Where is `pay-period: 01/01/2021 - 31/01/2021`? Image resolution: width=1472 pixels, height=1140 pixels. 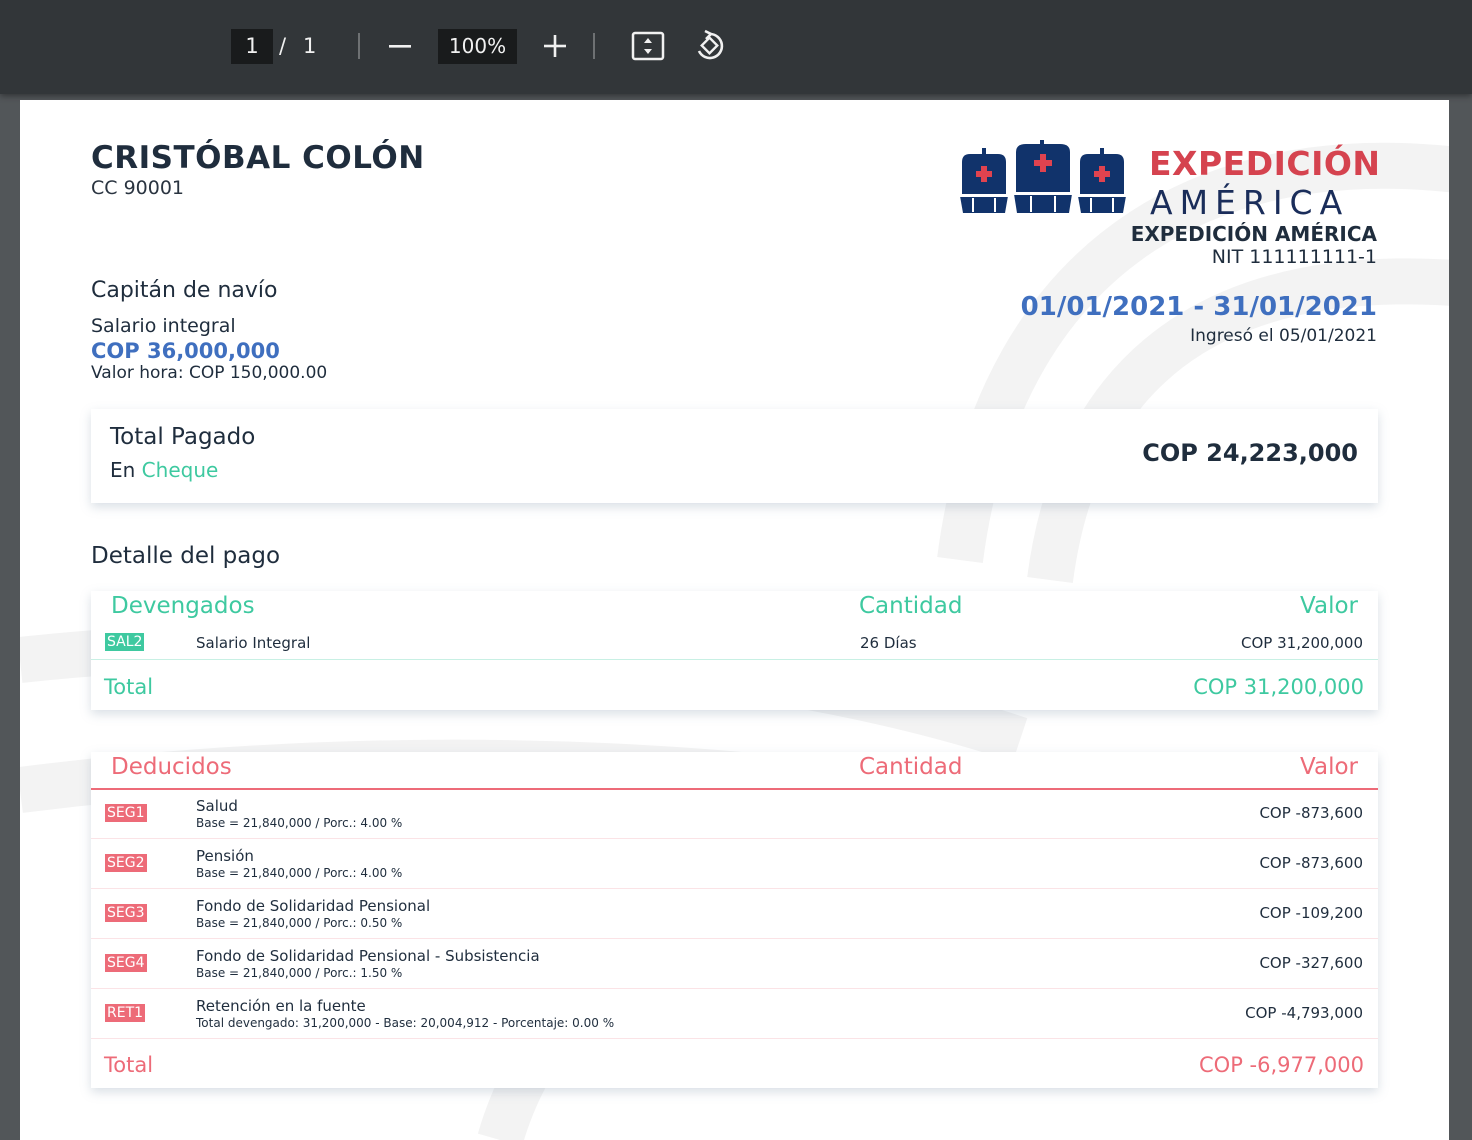 pay-period: 01/01/2021 - 31/01/2021 is located at coordinates (1198, 307).